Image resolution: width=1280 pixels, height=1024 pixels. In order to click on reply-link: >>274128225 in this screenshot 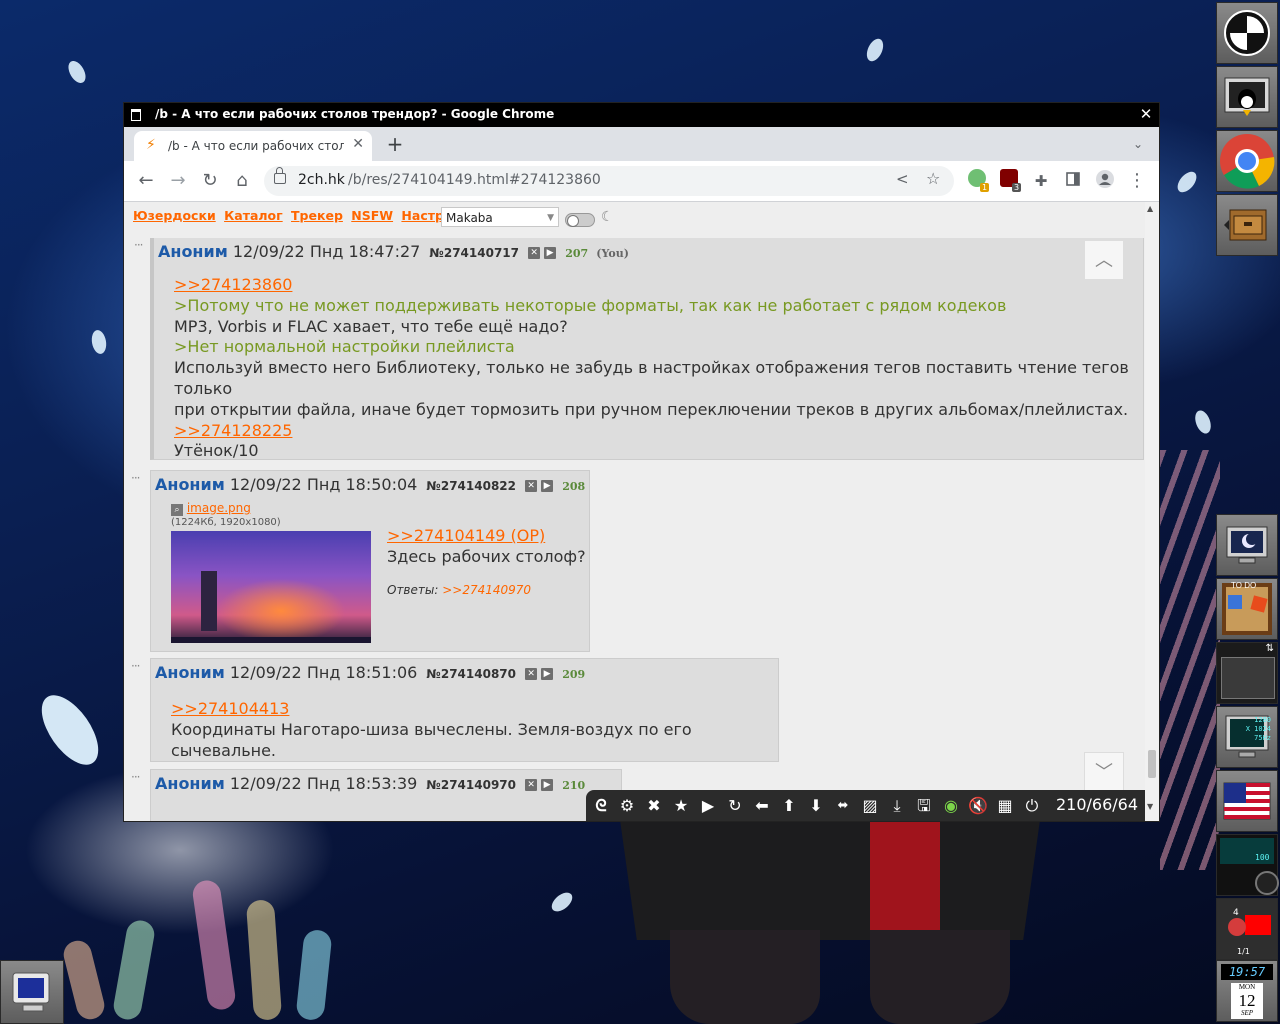, I will do `click(233, 430)`.